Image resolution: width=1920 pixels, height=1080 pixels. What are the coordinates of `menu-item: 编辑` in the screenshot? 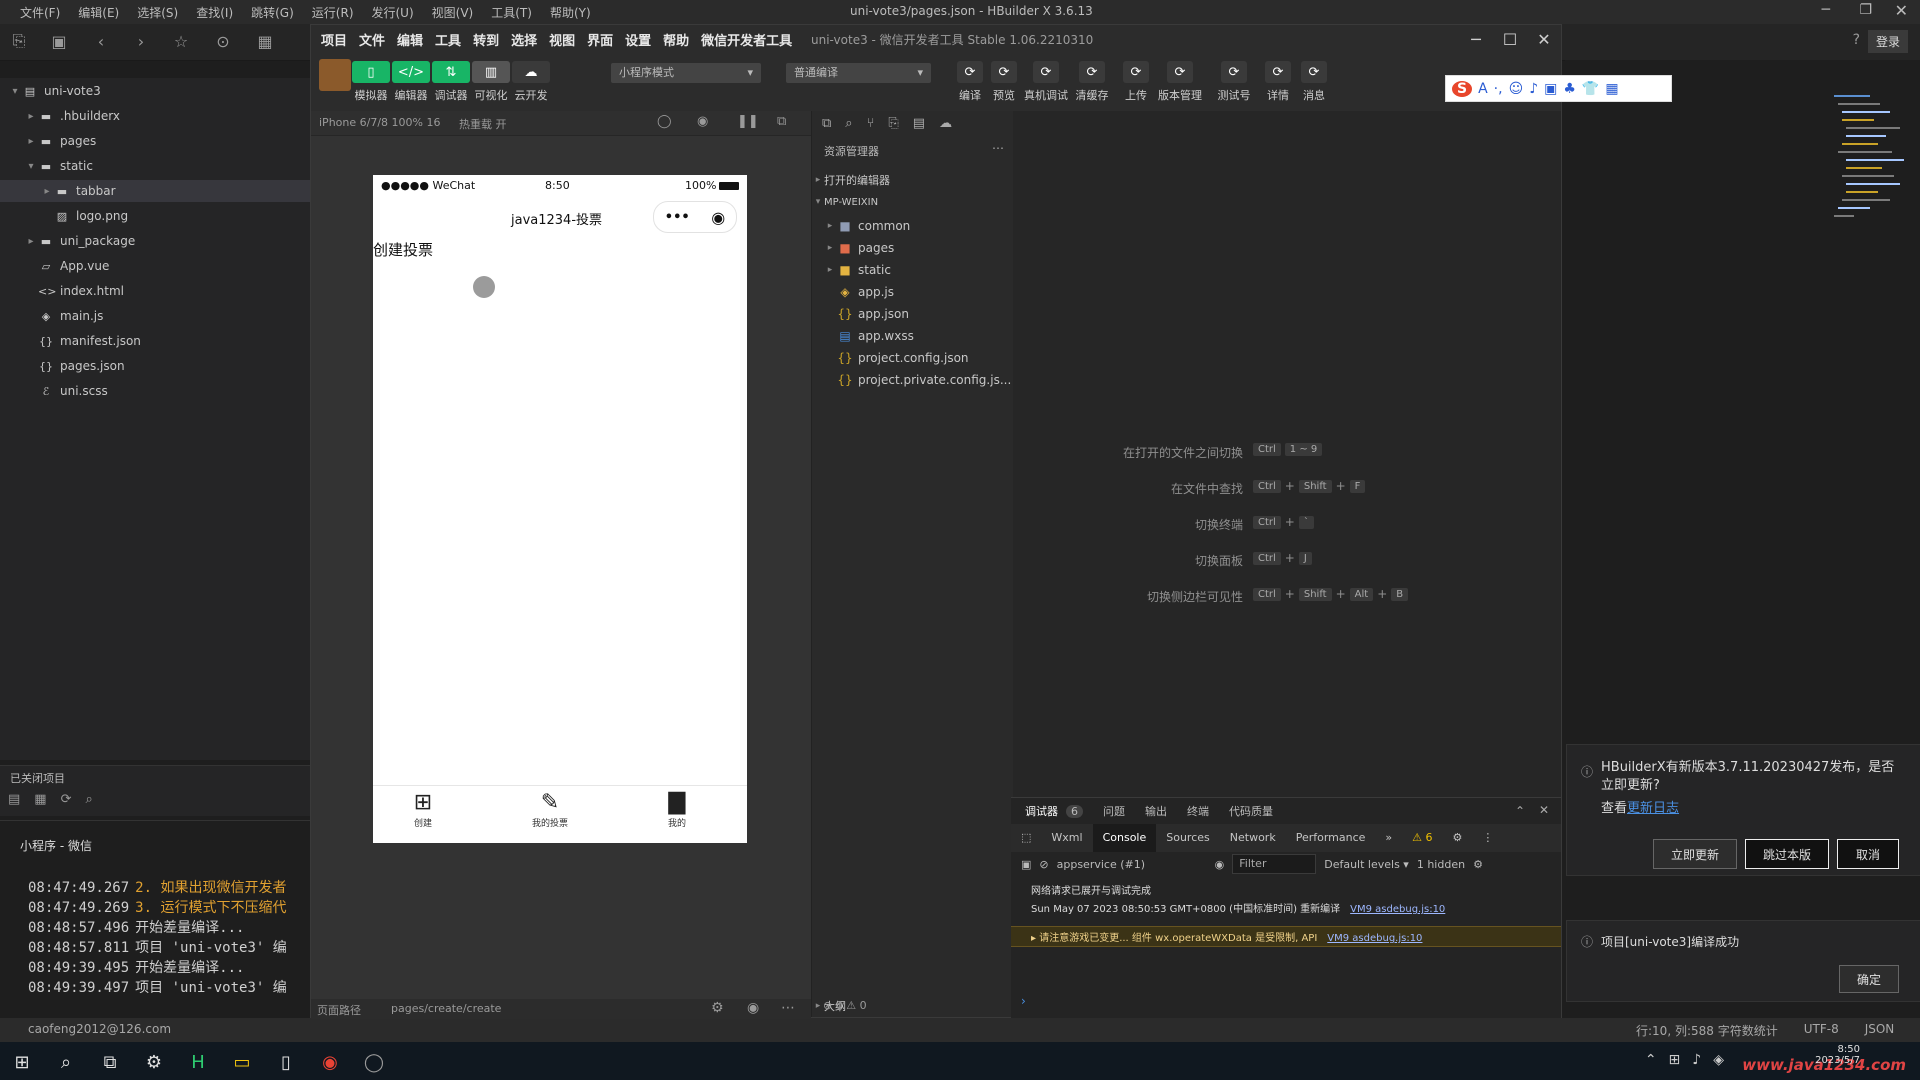 It's located at (410, 39).